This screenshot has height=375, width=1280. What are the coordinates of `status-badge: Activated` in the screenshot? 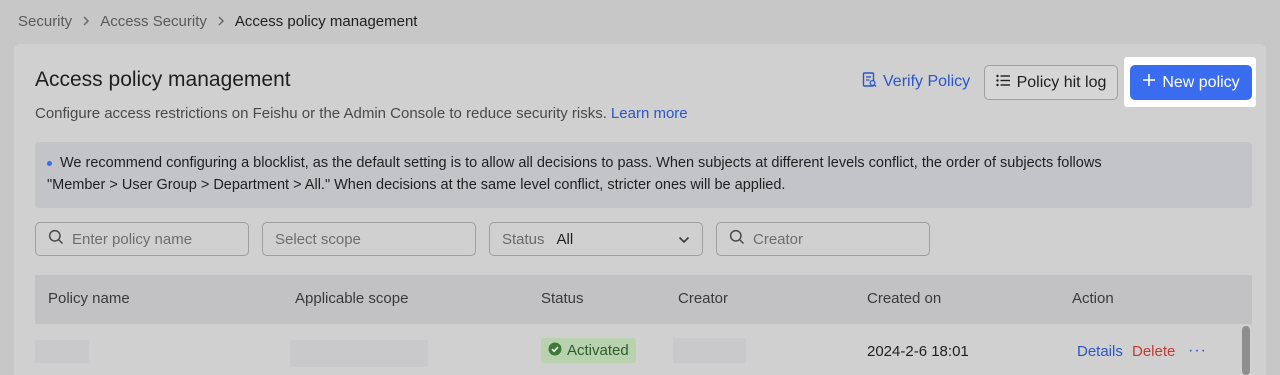 It's located at (588, 350).